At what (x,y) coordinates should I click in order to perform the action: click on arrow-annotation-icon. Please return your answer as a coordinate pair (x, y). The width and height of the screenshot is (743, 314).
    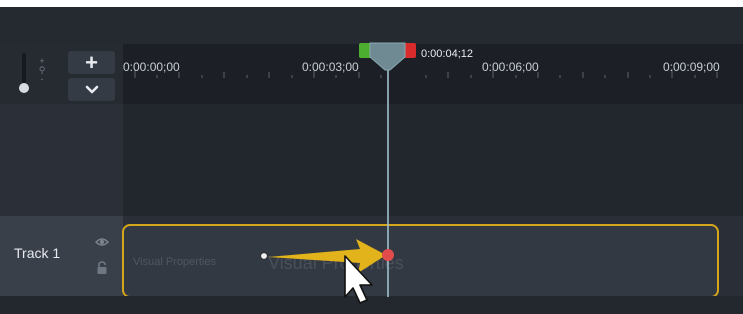
    Looking at the image, I should click on (327, 256).